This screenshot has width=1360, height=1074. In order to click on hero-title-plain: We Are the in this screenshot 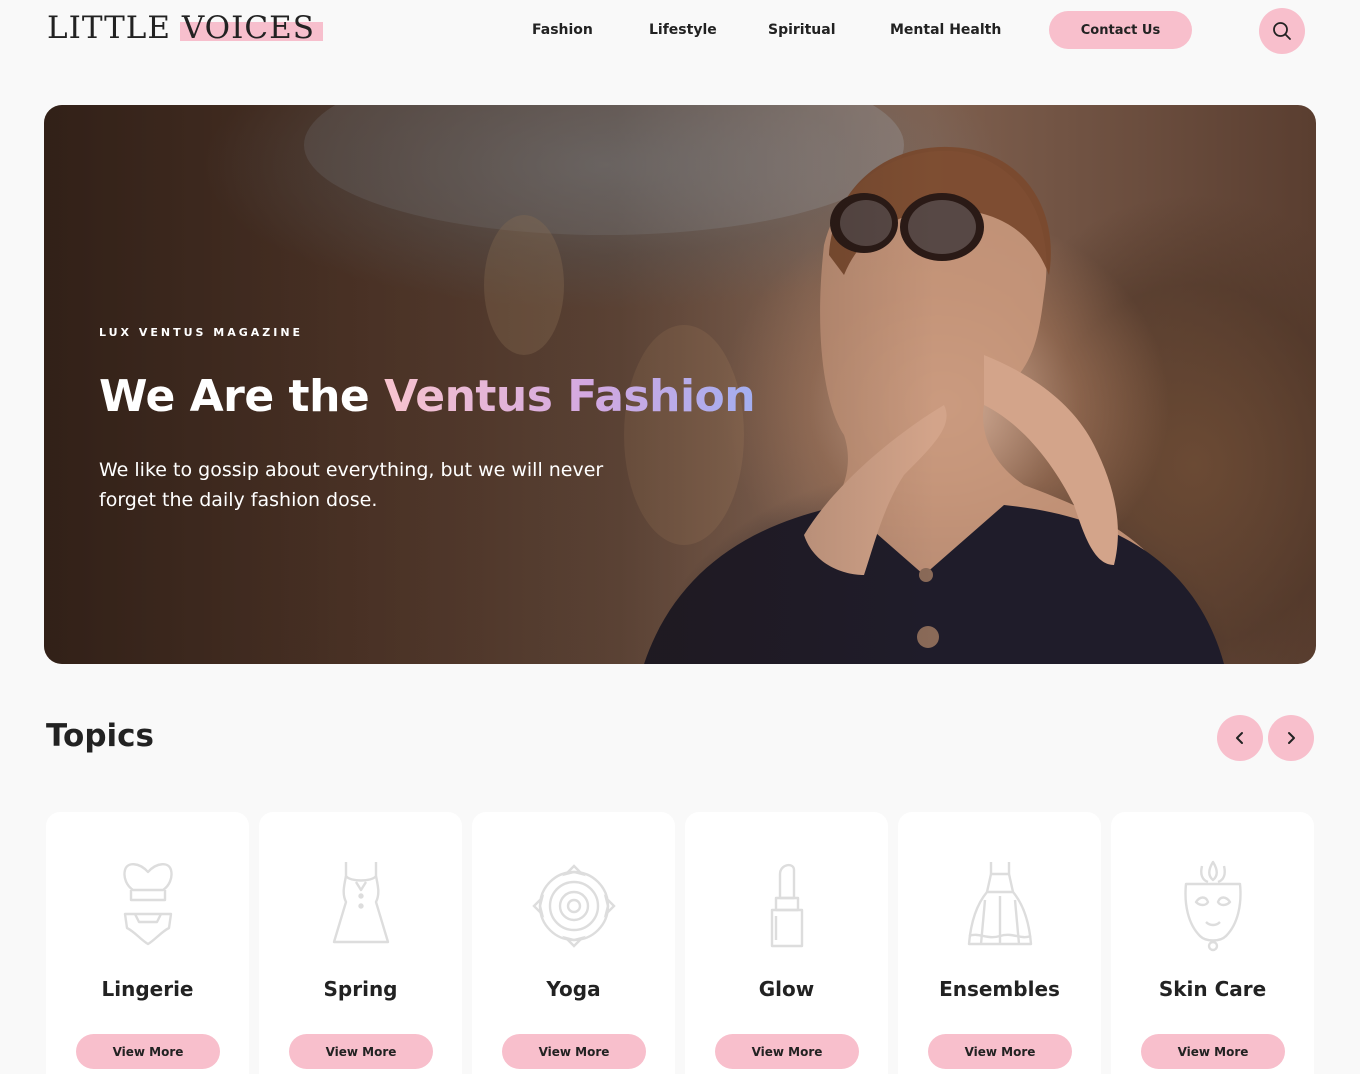, I will do `click(234, 396)`.